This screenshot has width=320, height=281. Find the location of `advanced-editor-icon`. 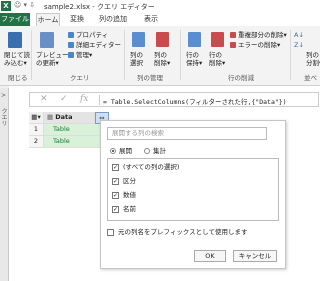

advanced-editor-icon is located at coordinates (71, 45).